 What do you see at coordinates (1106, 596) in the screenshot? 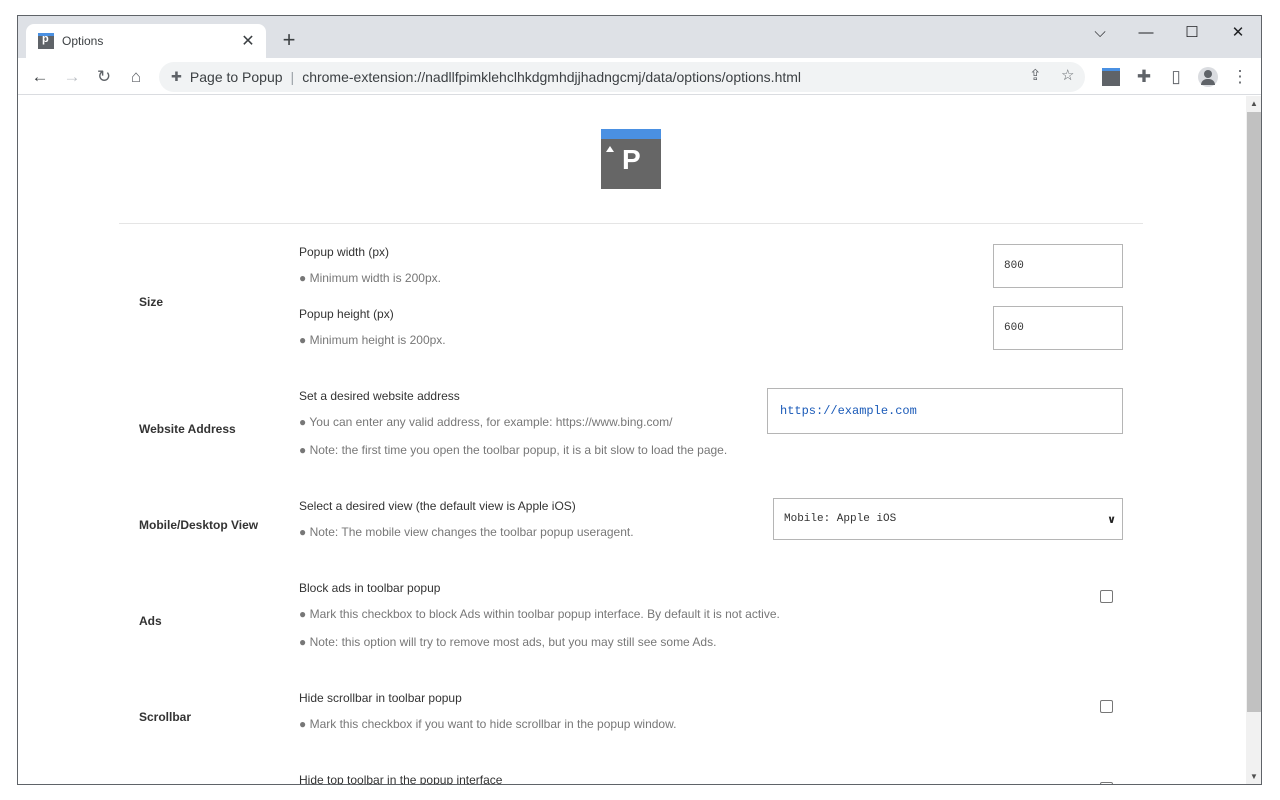
I see `block-ads-checkbox` at bounding box center [1106, 596].